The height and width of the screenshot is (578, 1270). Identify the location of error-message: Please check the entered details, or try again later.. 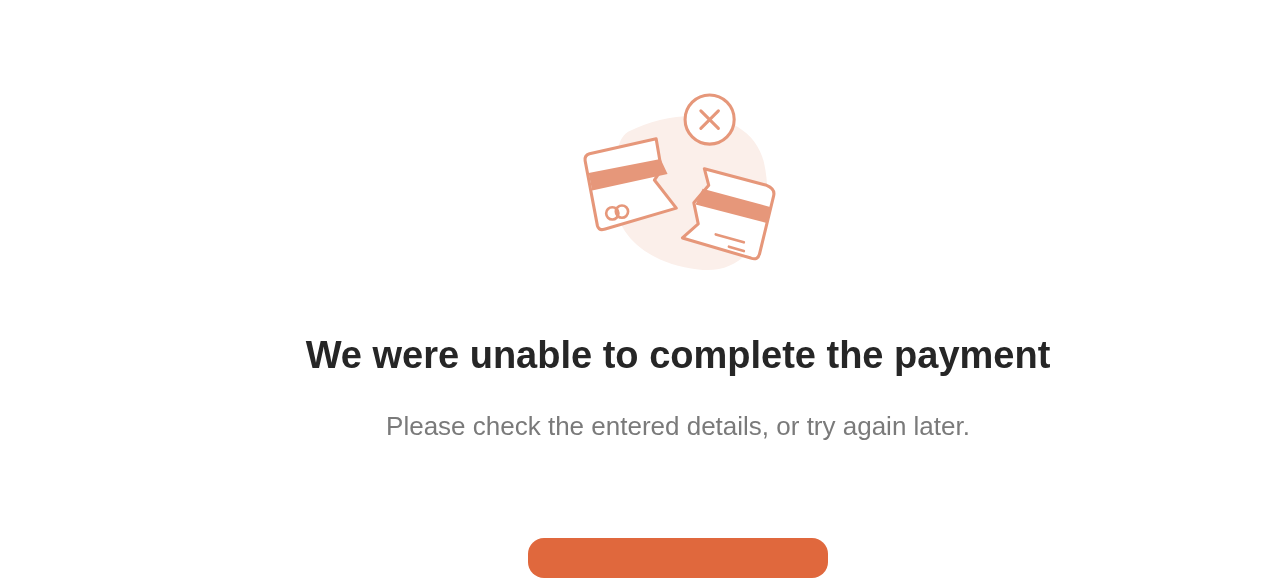
(678, 426).